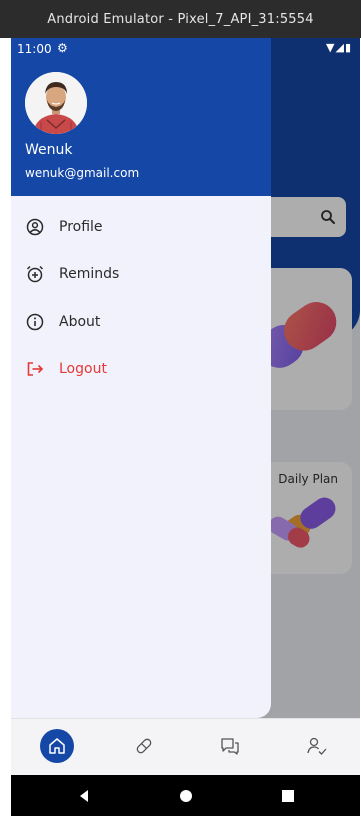 The image size is (361, 816). What do you see at coordinates (141, 322) in the screenshot?
I see `drawer-item-about: About` at bounding box center [141, 322].